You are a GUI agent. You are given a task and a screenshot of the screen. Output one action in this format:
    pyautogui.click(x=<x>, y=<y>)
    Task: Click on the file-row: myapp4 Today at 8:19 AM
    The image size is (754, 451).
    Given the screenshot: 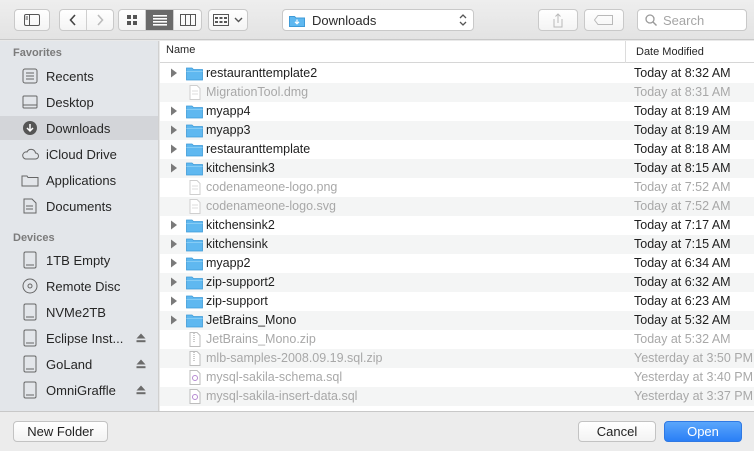 What is the action you would take?
    pyautogui.click(x=457, y=111)
    